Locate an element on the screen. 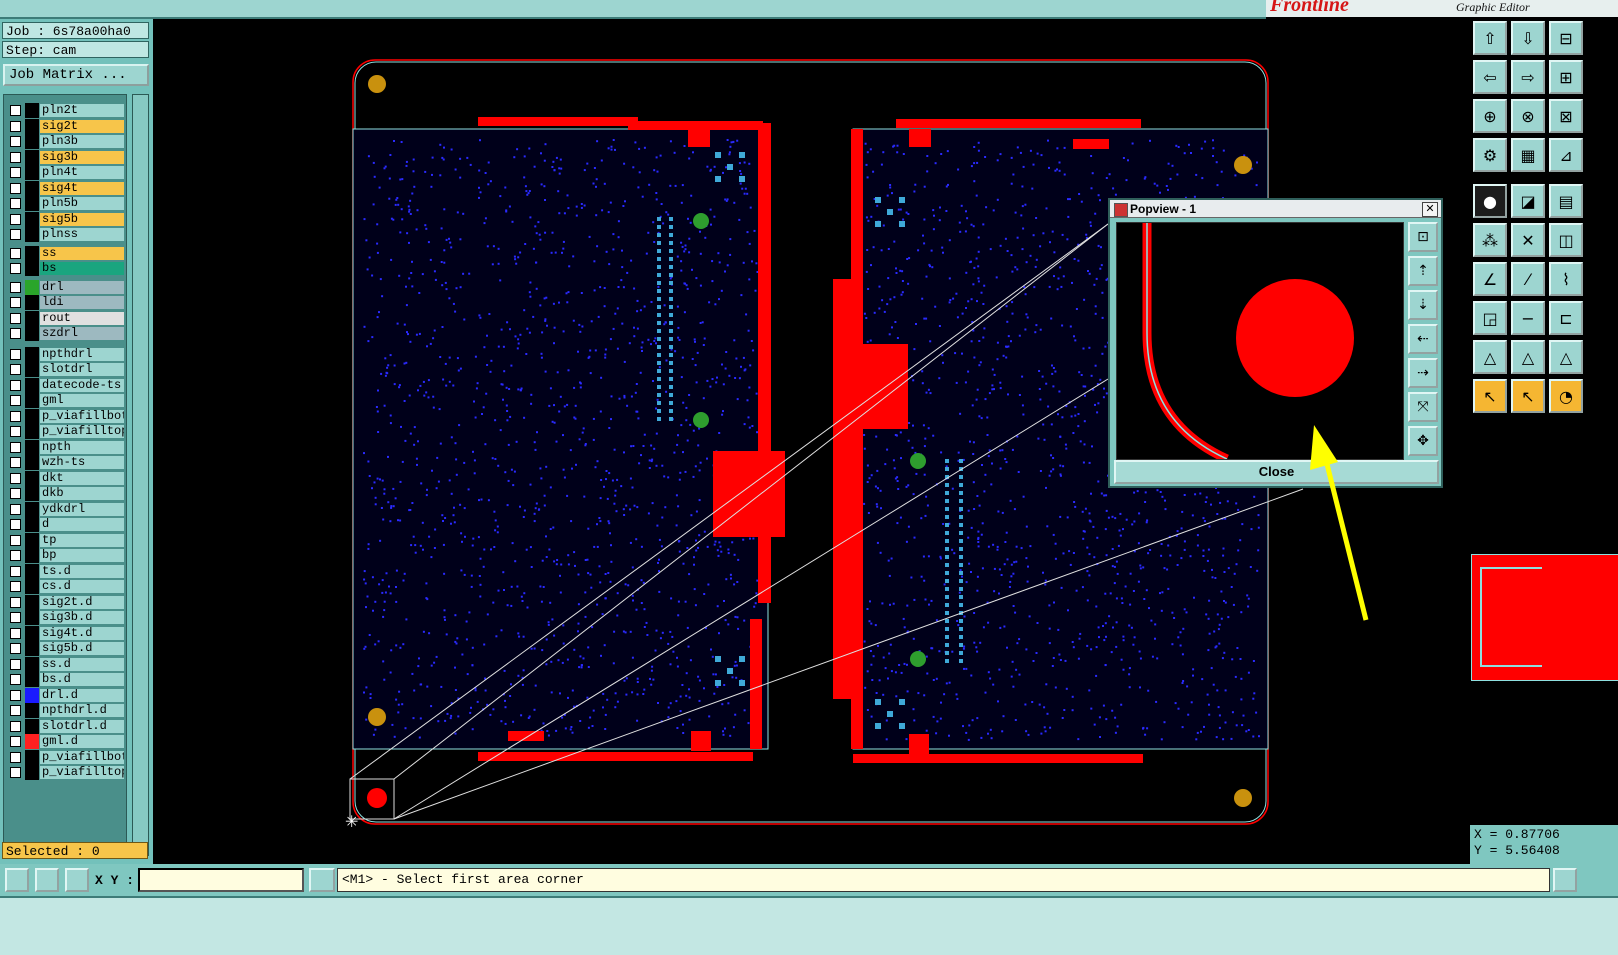 This screenshot has height=955, width=1618. layer-name: dkb is located at coordinates (82, 493).